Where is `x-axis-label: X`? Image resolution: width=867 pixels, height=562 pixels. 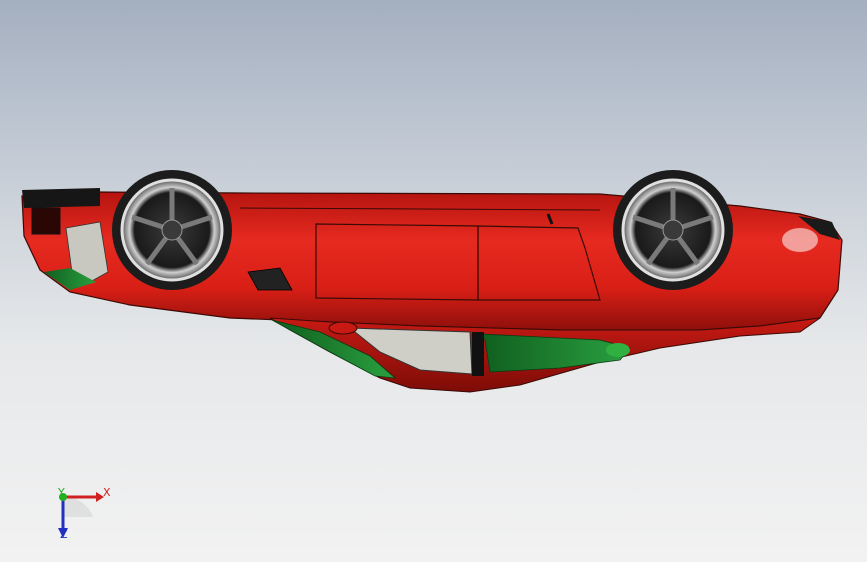
x-axis-label: X is located at coordinates (107, 492).